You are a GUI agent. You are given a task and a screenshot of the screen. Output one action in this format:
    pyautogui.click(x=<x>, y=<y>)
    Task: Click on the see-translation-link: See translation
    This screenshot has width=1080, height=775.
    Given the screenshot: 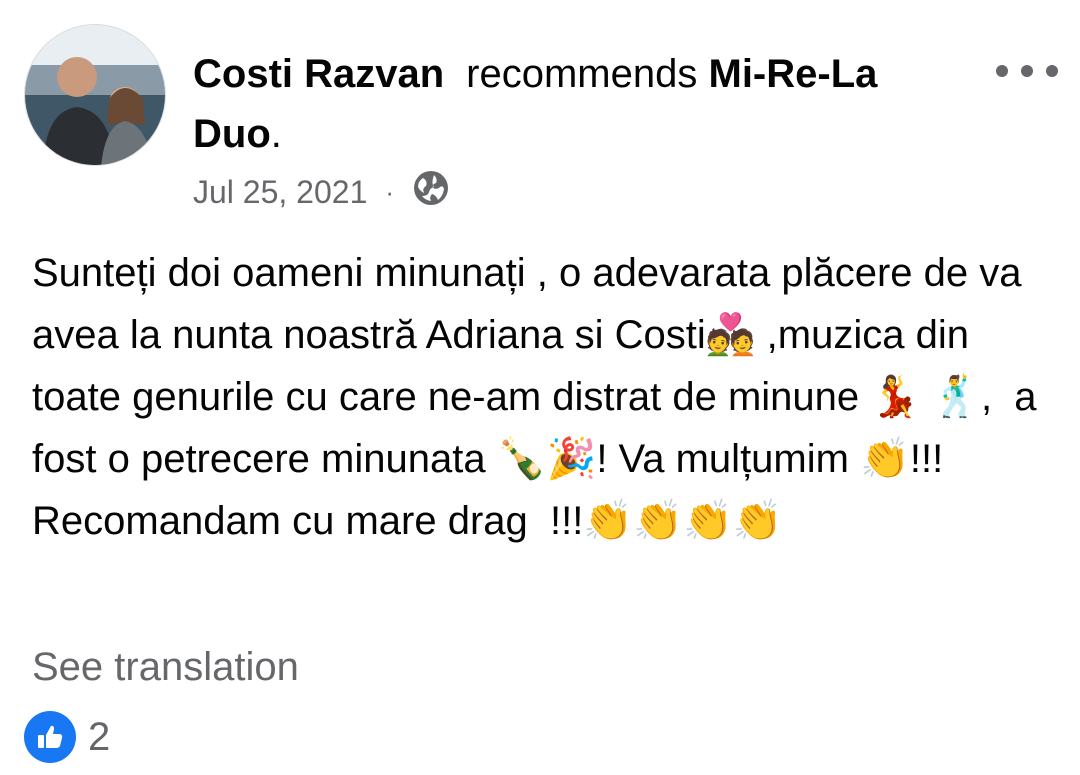 What is the action you would take?
    pyautogui.click(x=165, y=667)
    